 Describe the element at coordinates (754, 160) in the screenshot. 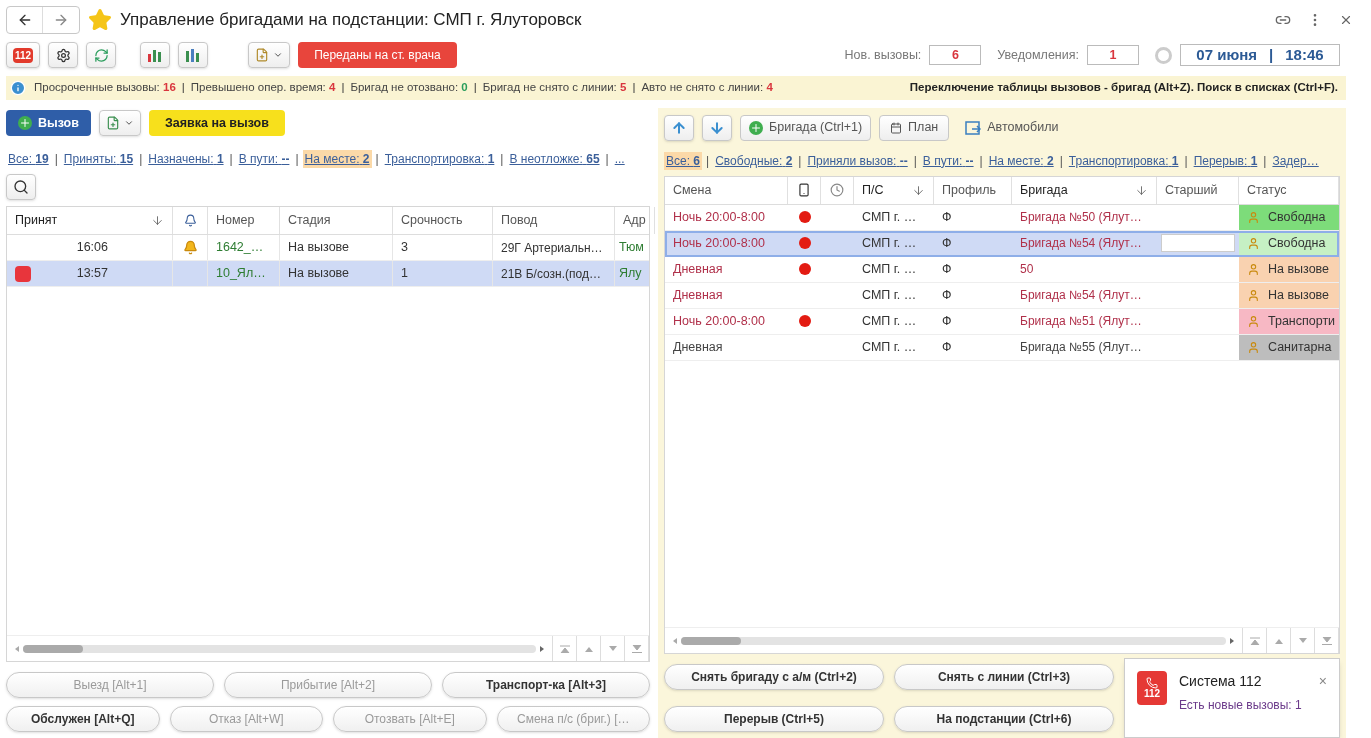

I see `filter-link: Свободные: 2` at that location.